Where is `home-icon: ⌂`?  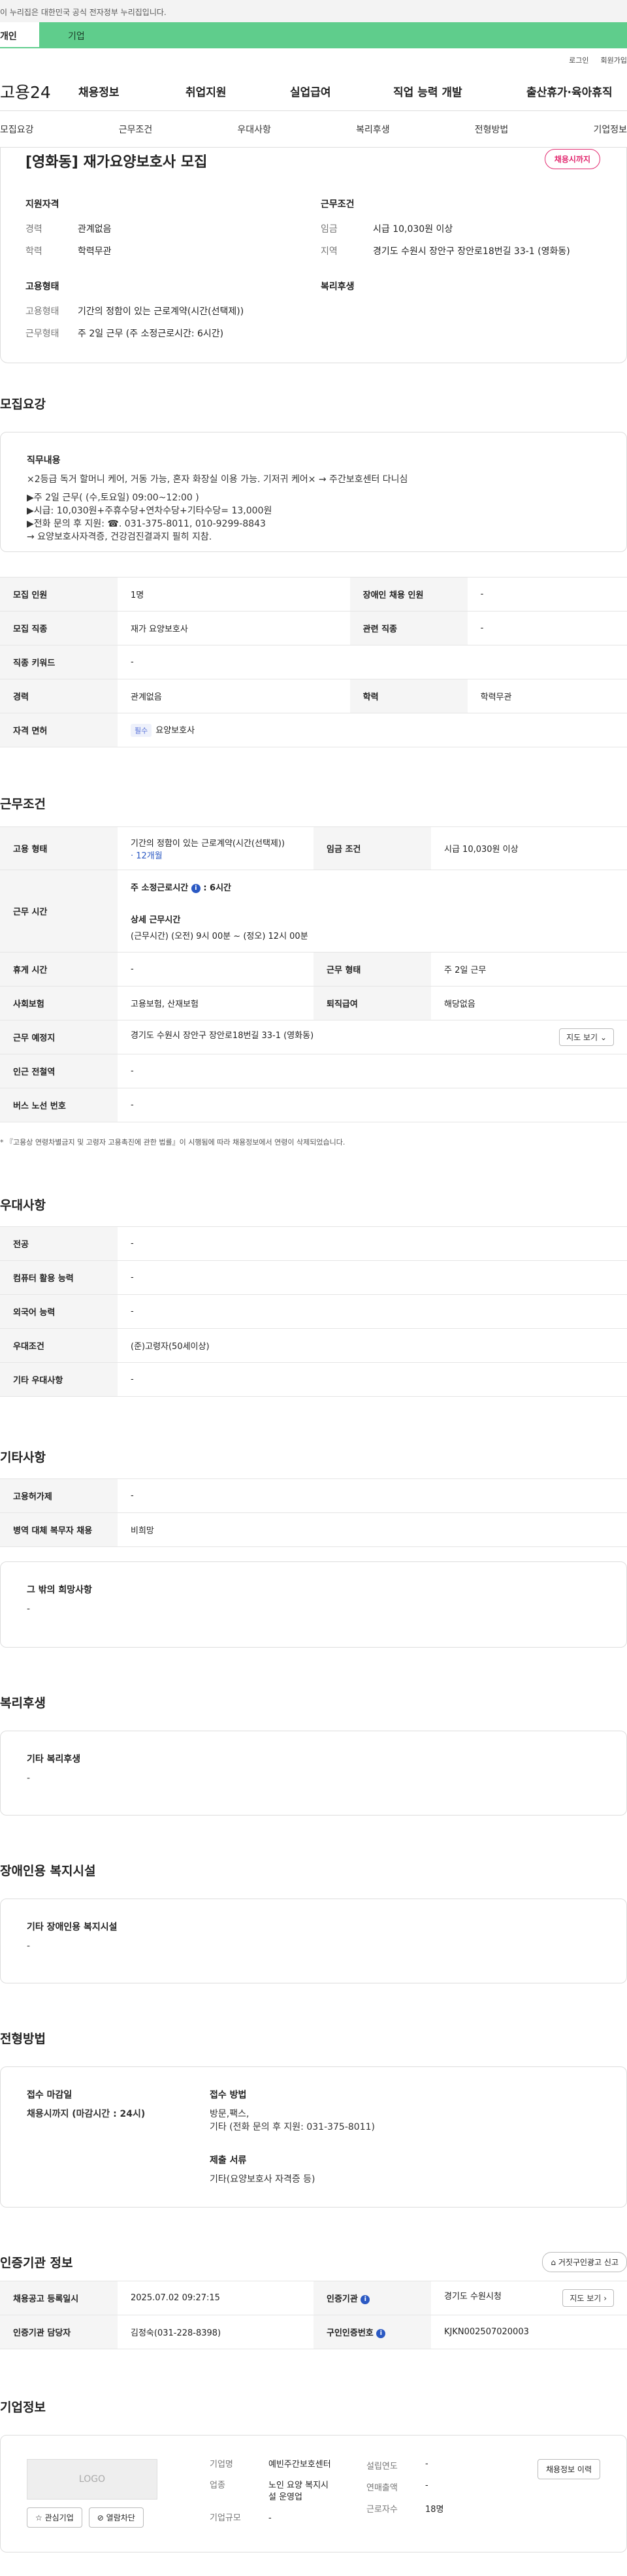
home-icon: ⌂ is located at coordinates (553, 2262).